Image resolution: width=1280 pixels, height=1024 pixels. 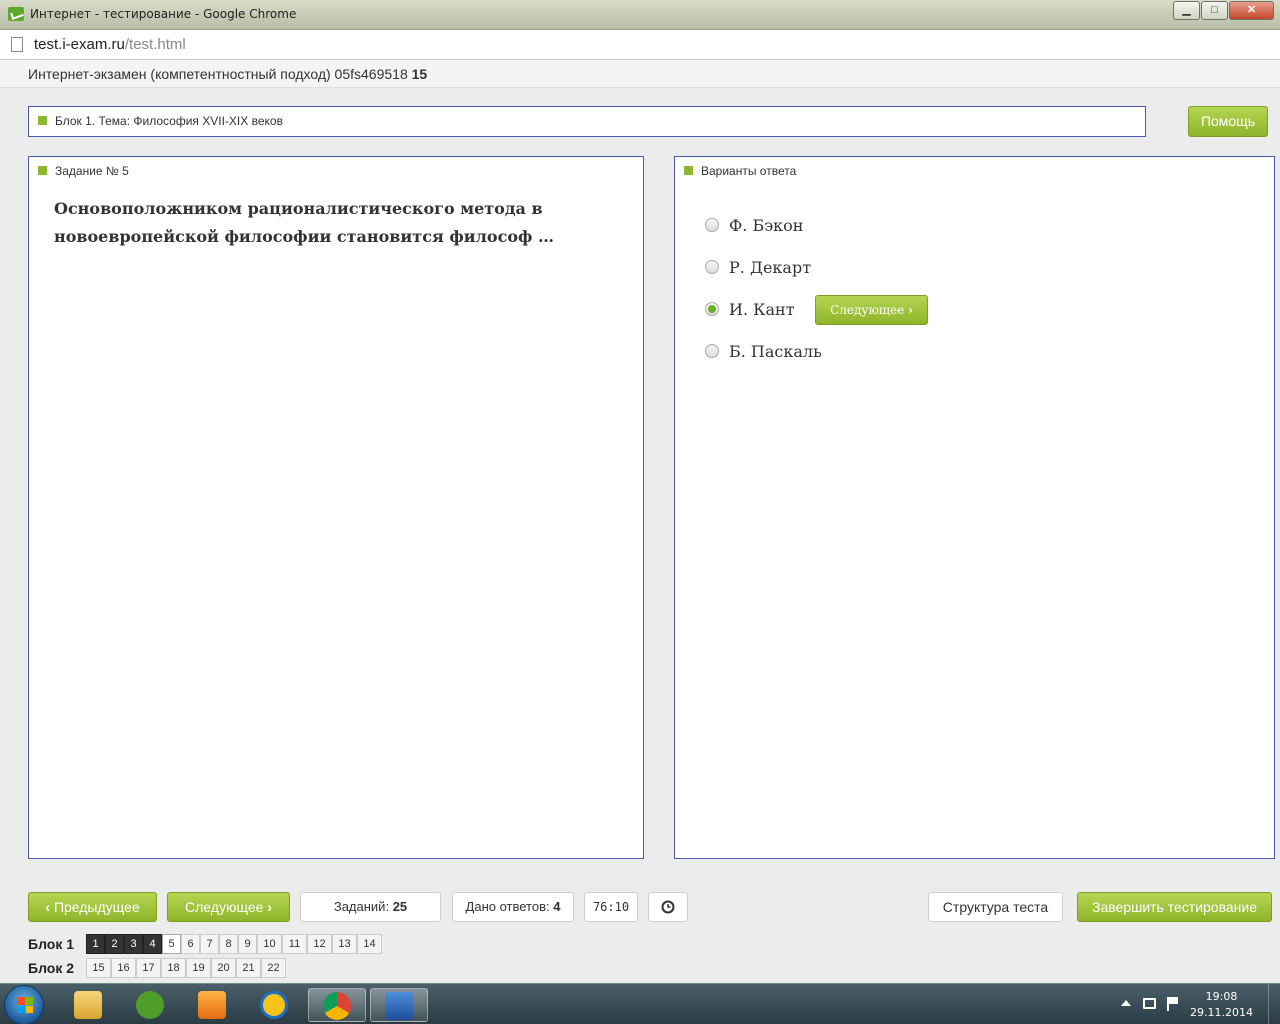 I want to click on clock-icon, so click(x=668, y=907).